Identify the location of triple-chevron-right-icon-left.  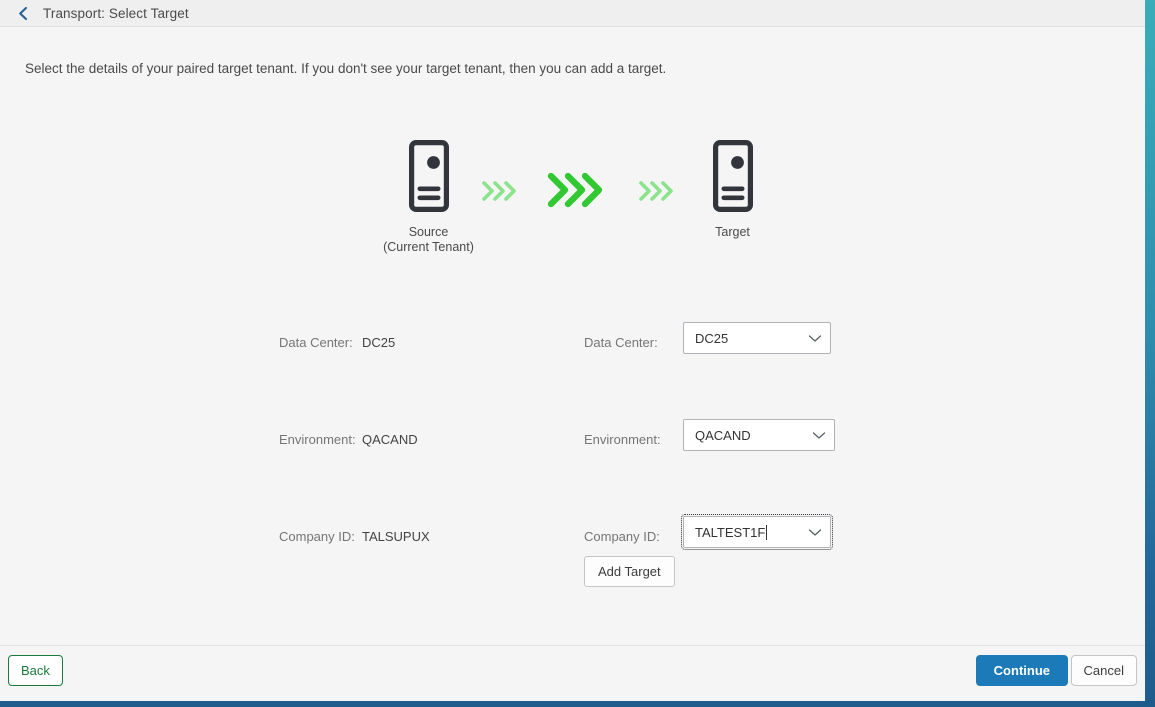
(501, 192).